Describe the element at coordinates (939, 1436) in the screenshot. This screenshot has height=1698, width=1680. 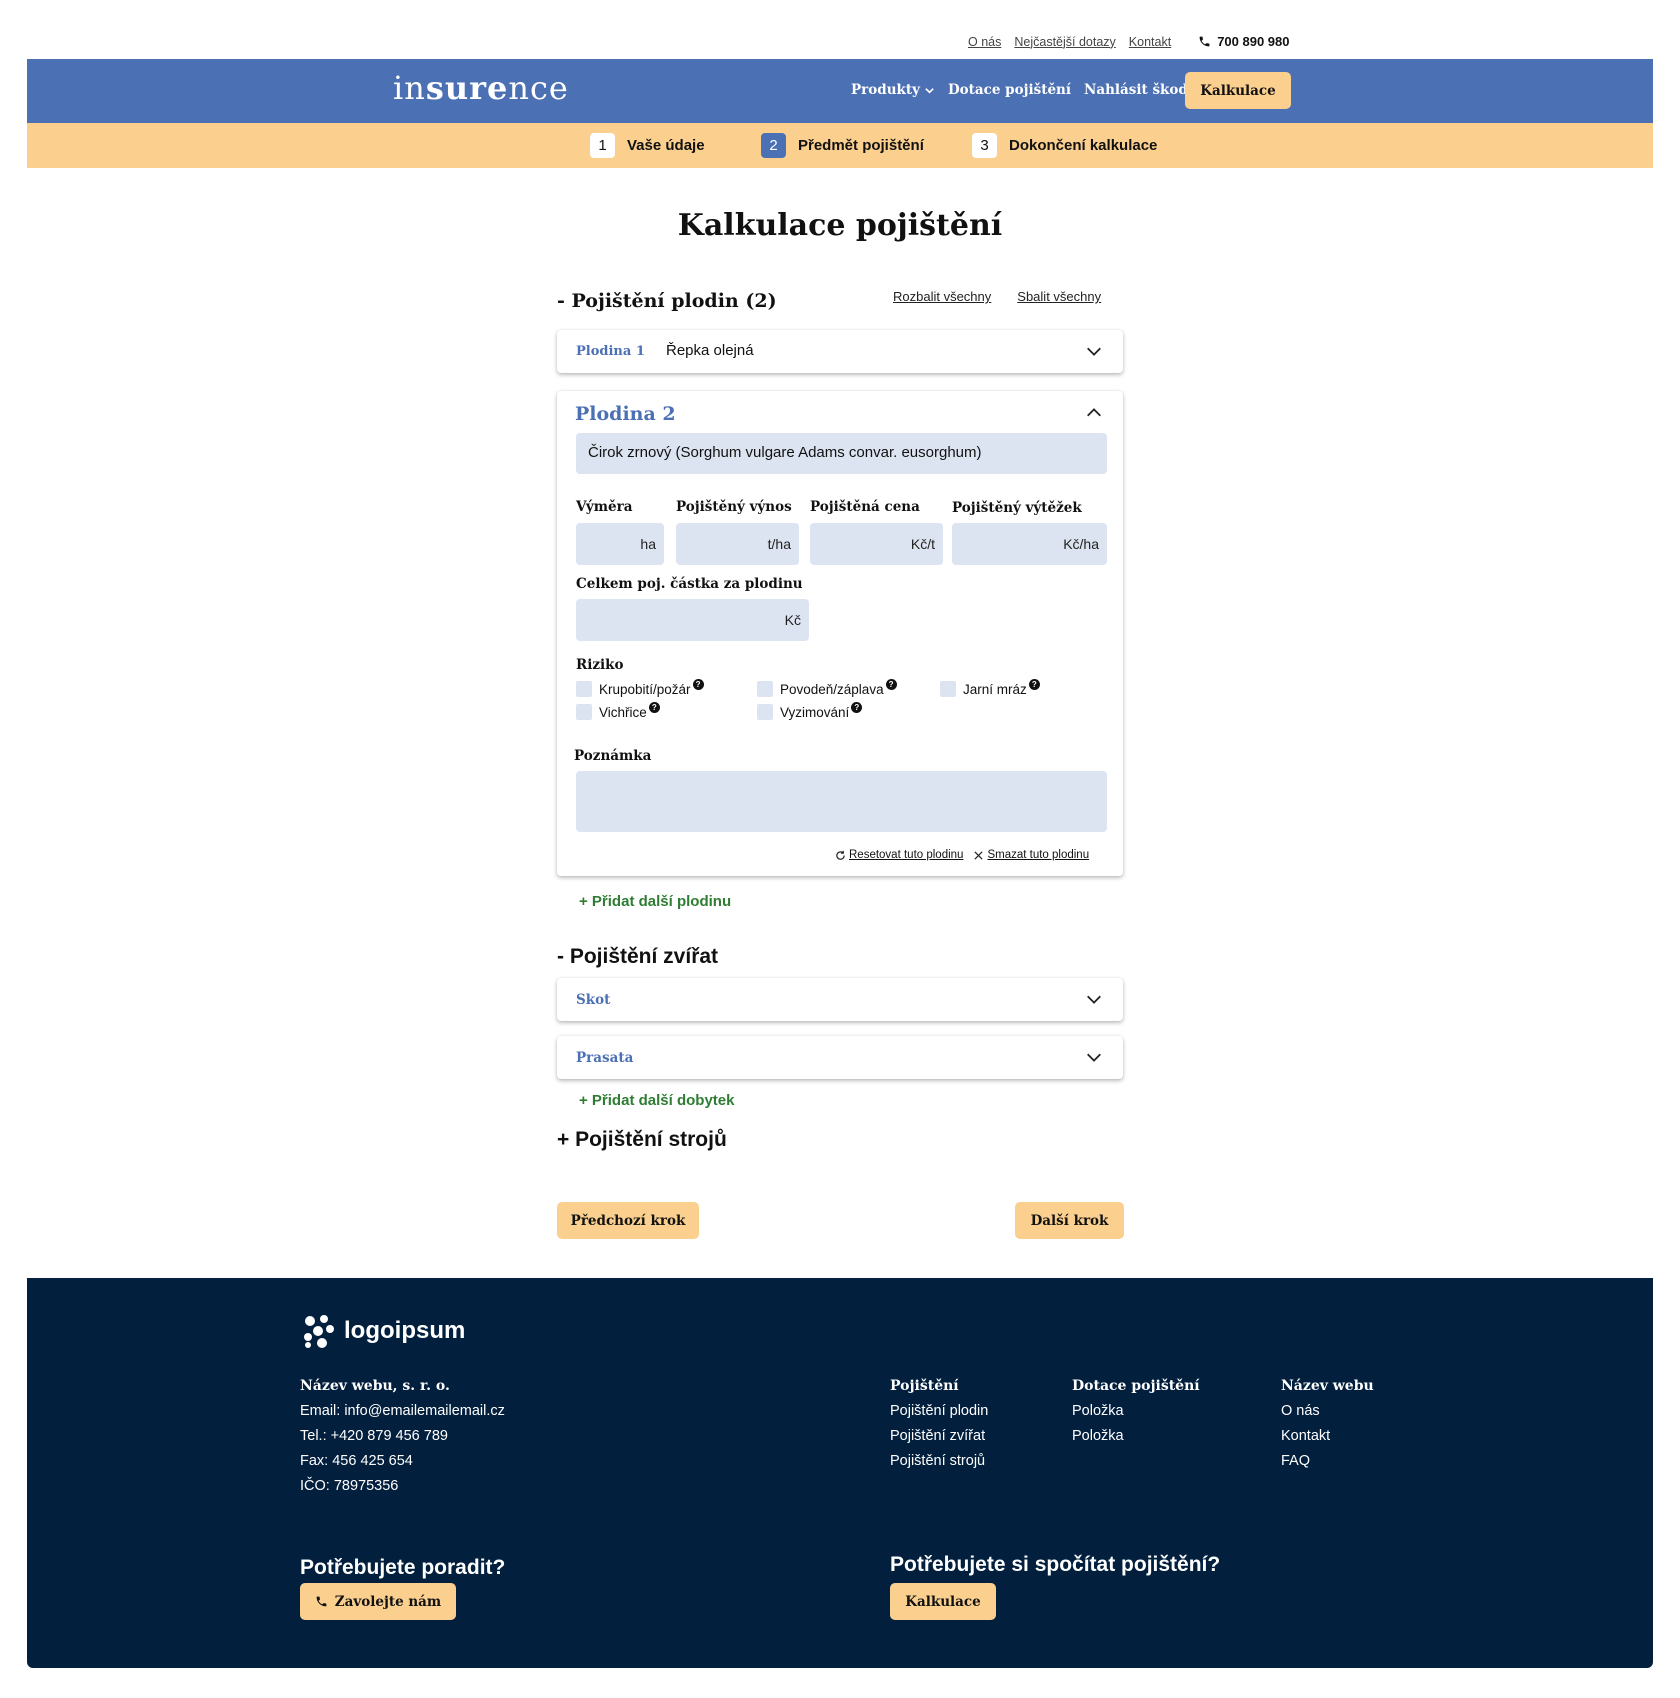
I see `footer-link: Pojištění zvířat` at that location.